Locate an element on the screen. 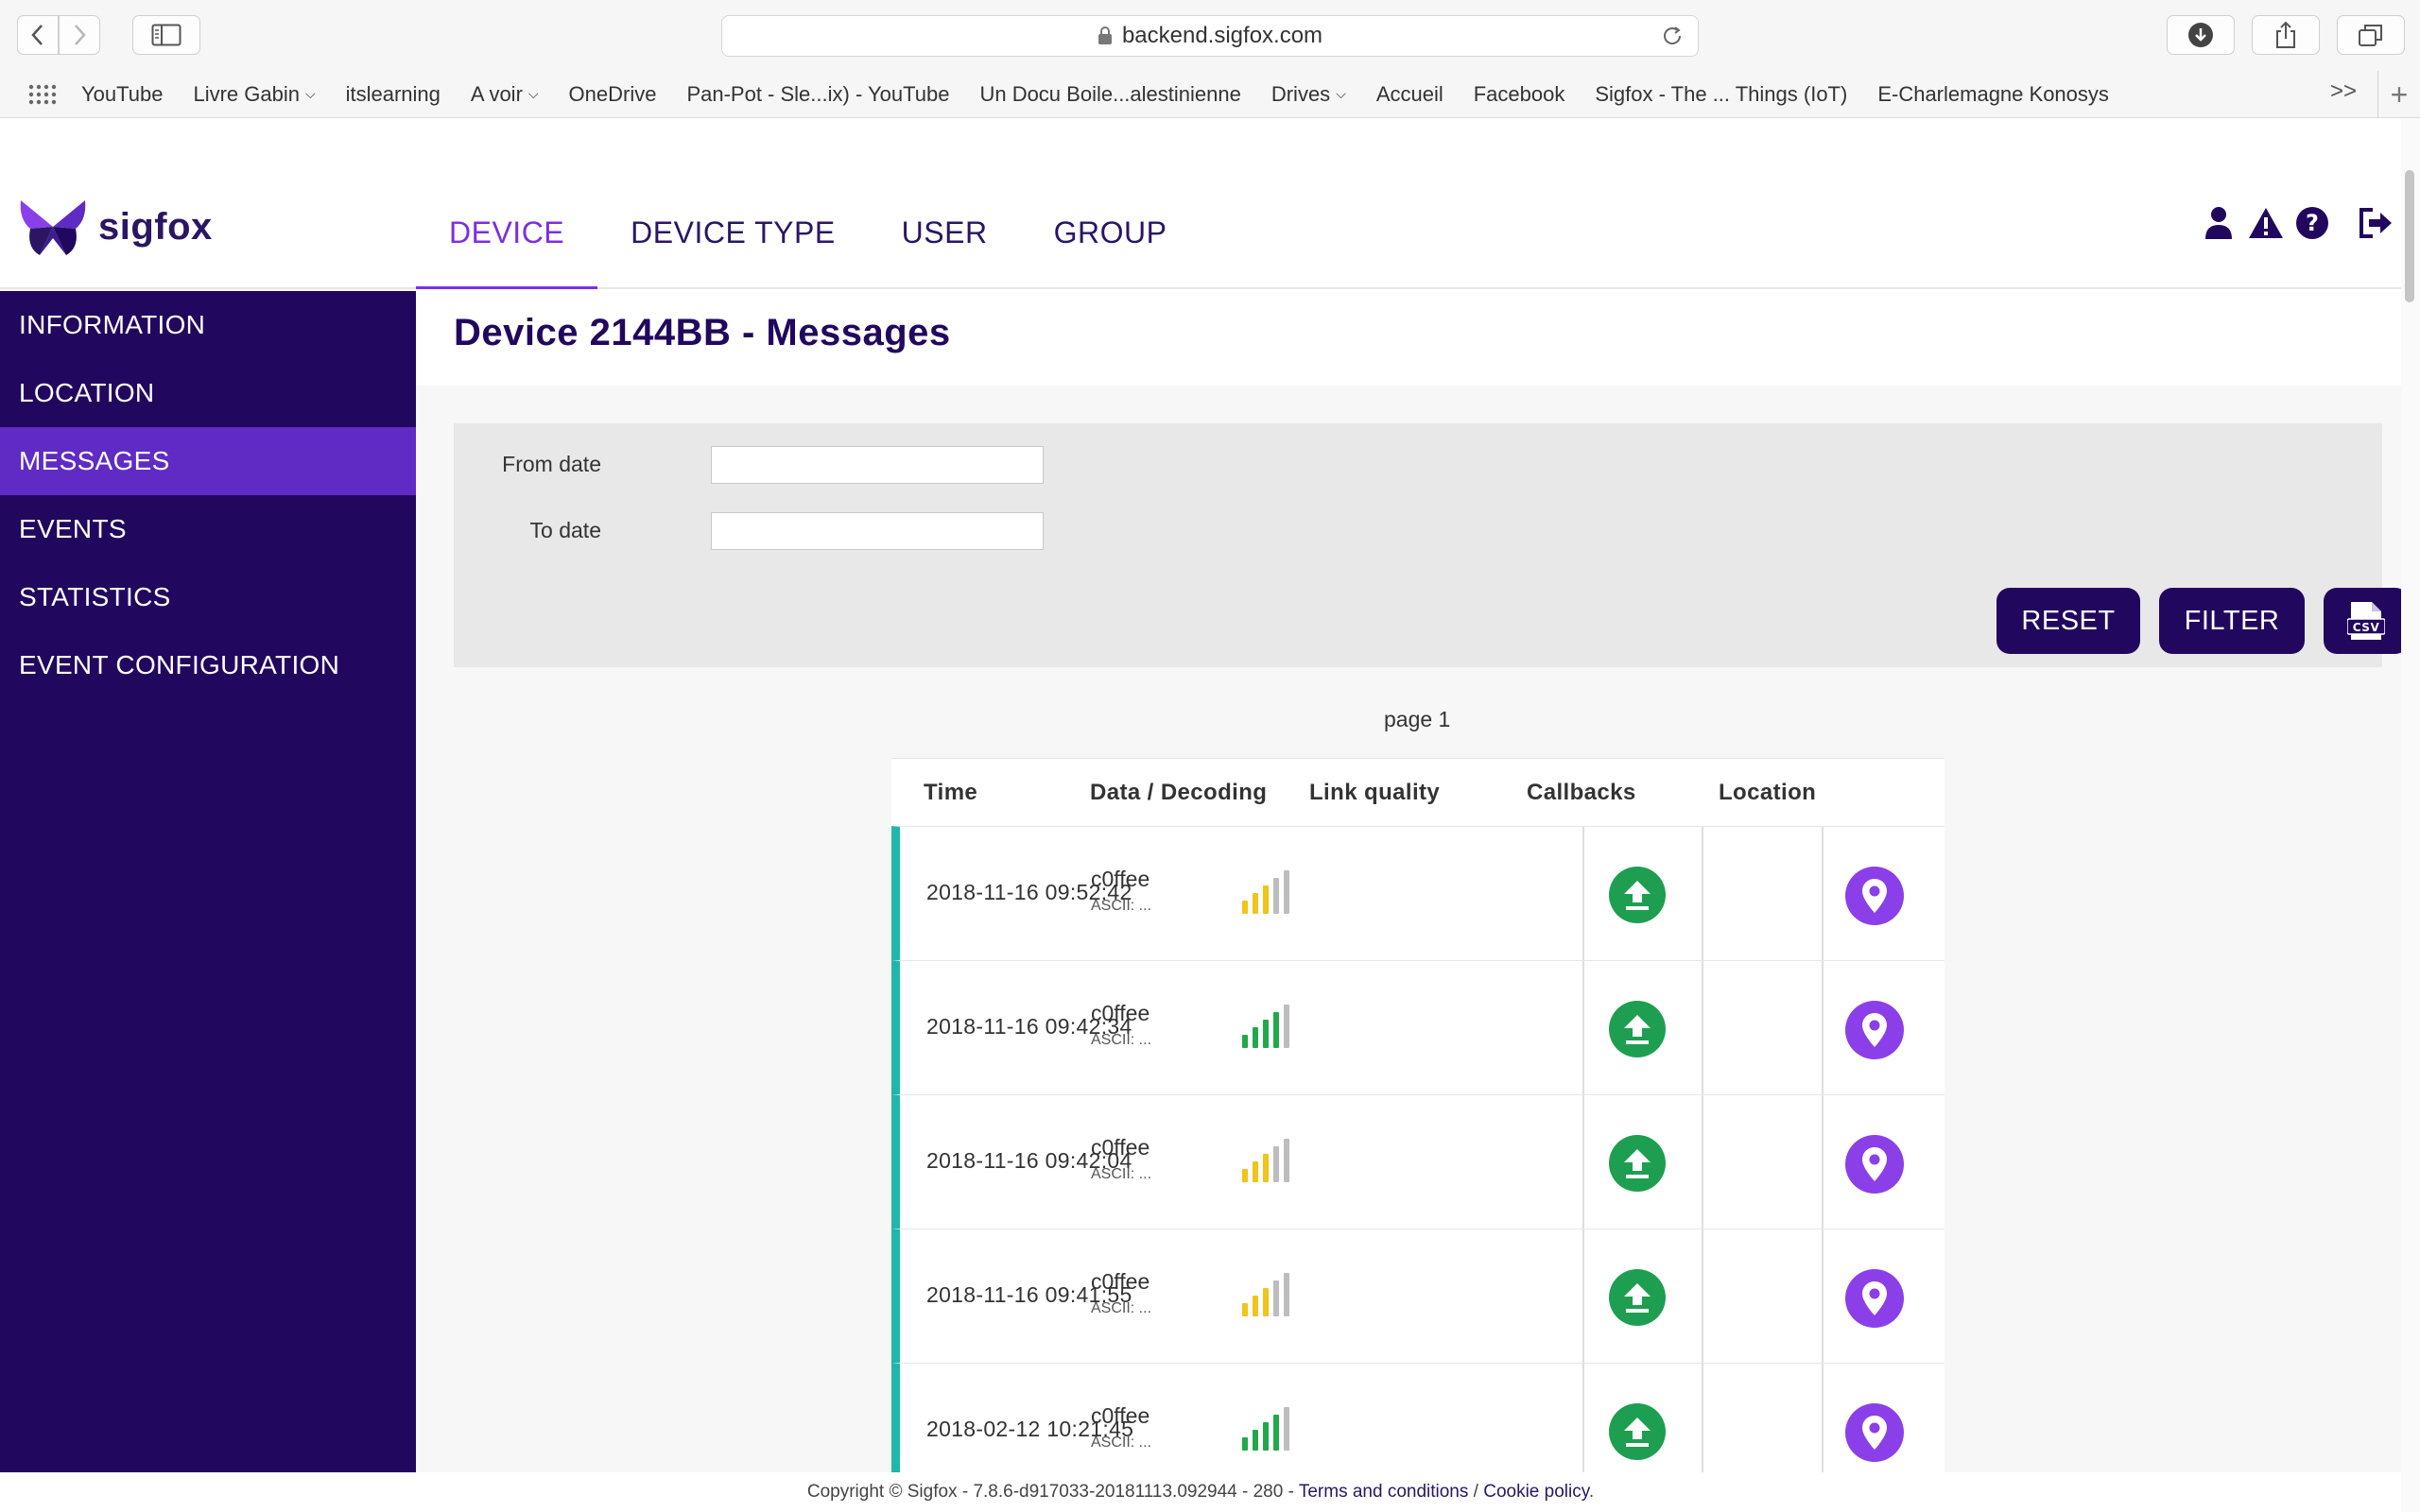  bookmark-livre-gabin: Livre Gabin ⌵ is located at coordinates (254, 94).